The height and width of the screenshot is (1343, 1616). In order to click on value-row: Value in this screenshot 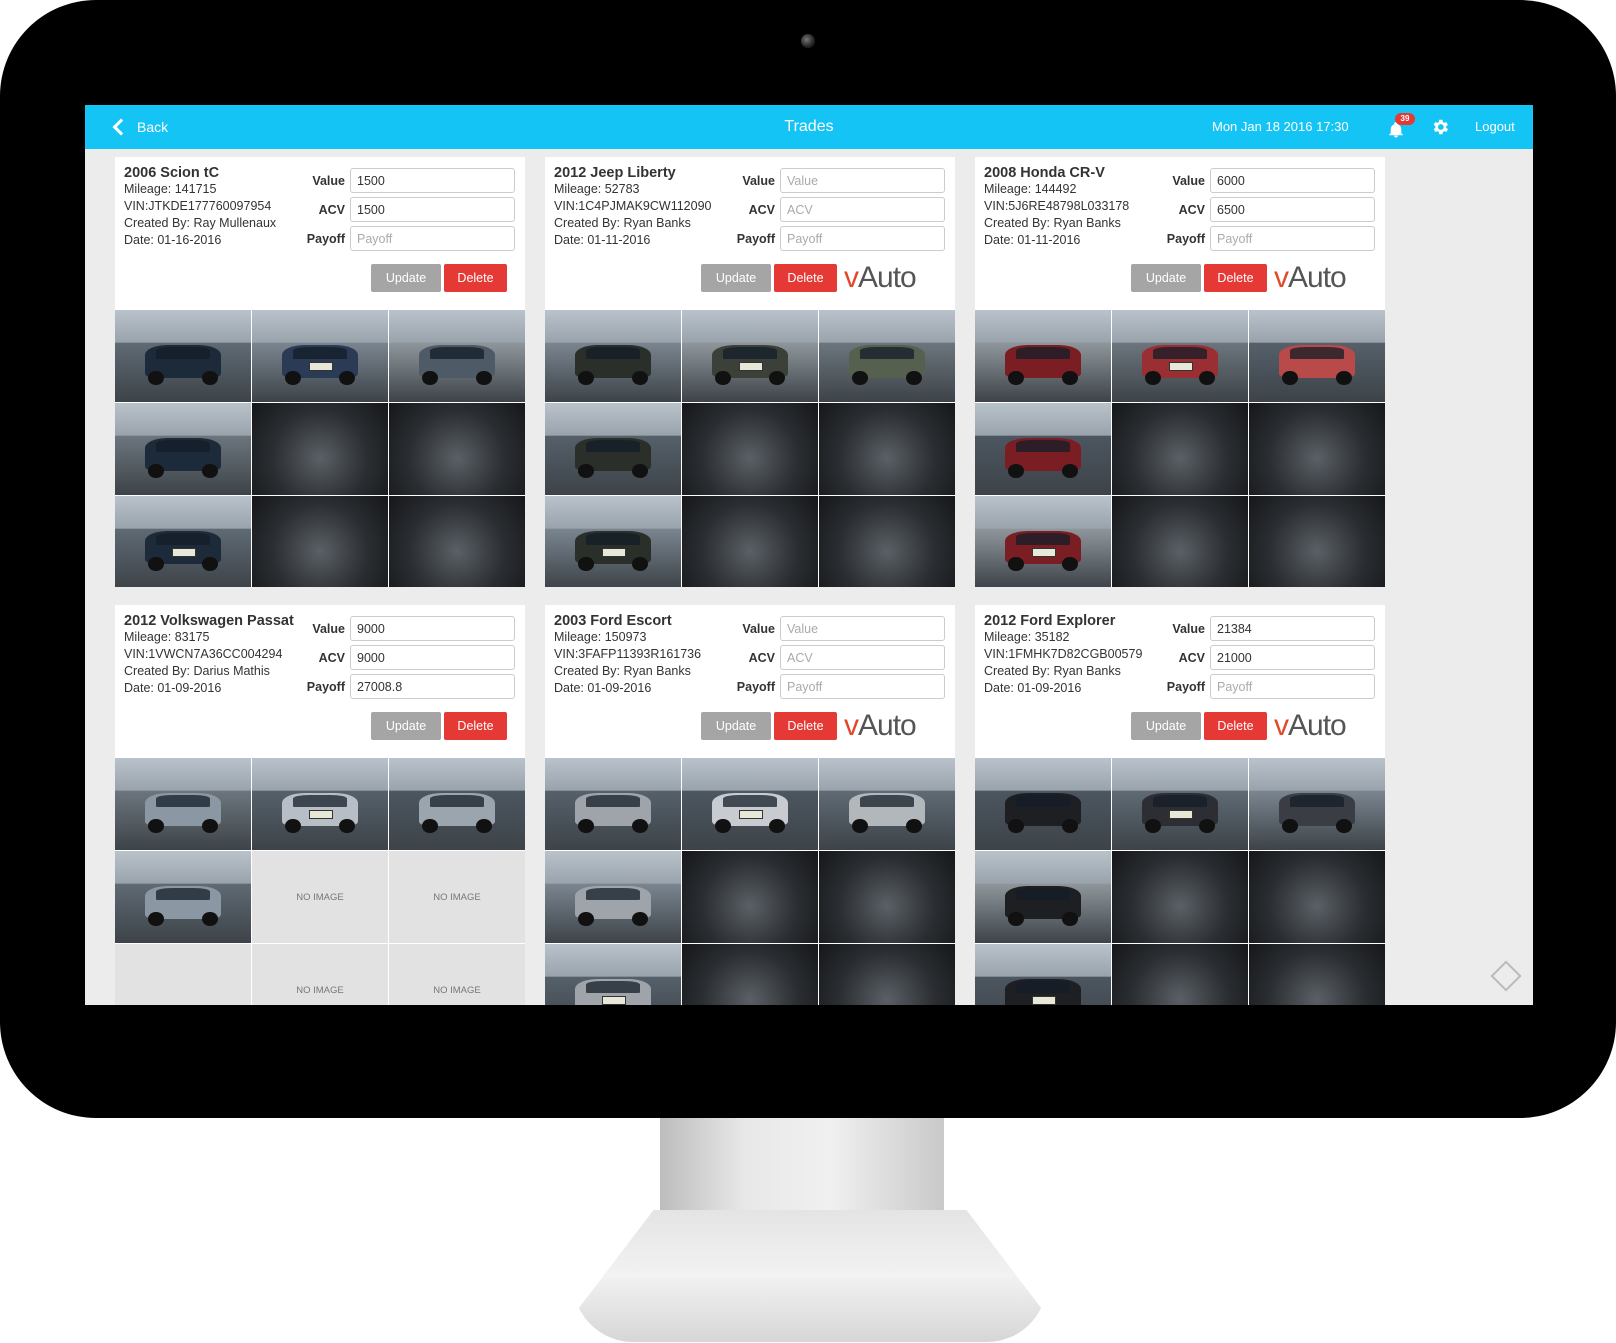, I will do `click(1265, 628)`.